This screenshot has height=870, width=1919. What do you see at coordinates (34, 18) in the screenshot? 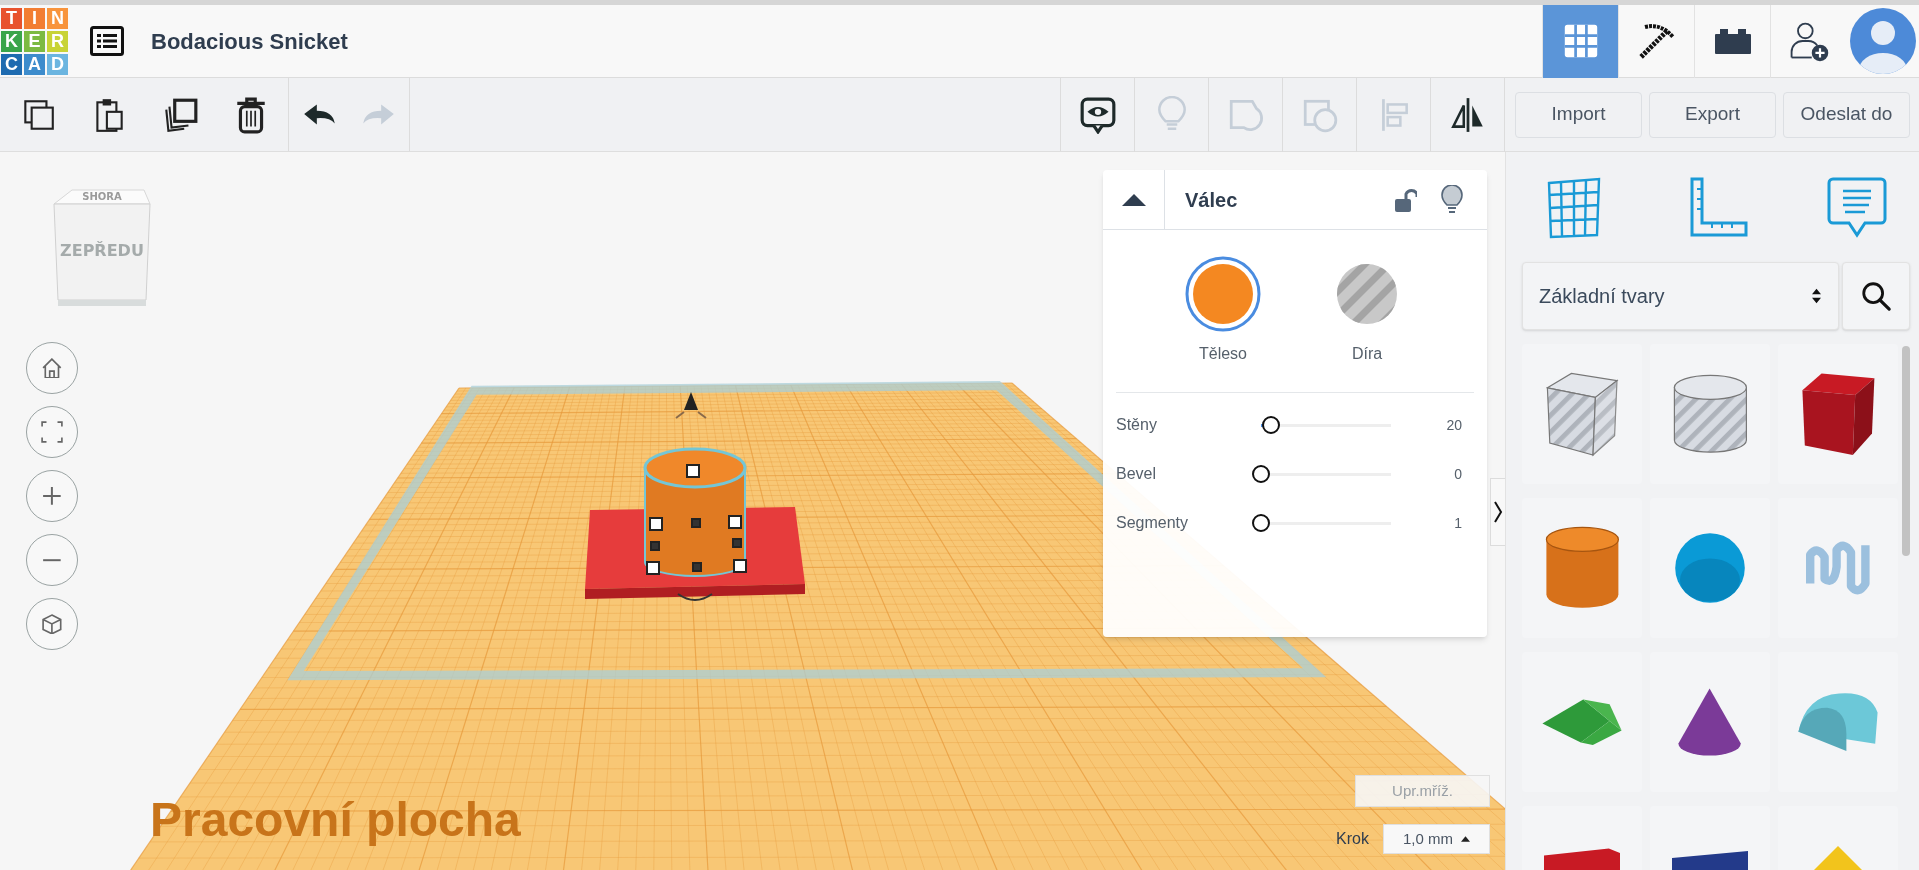
I see `logo-letter: I` at bounding box center [34, 18].